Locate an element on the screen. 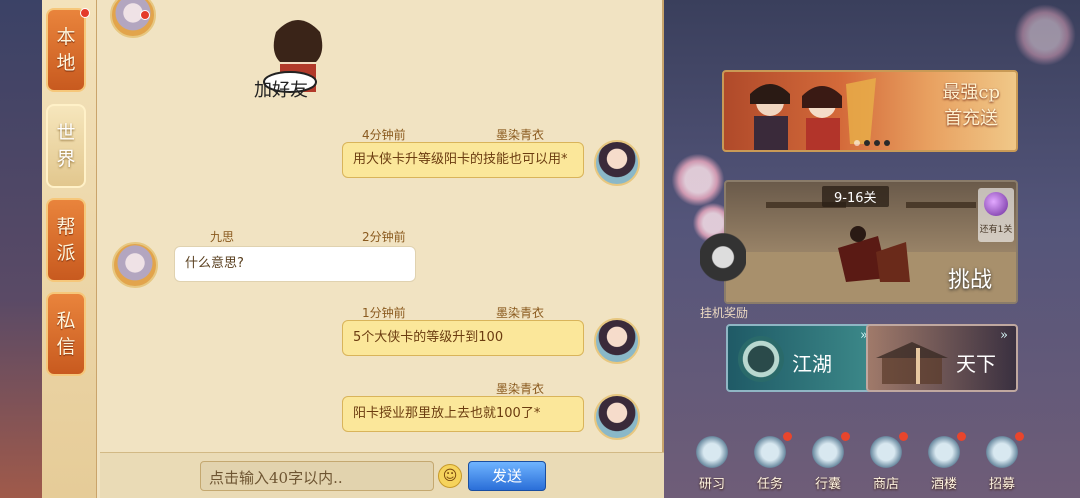 The height and width of the screenshot is (498, 1080). jianghu-button: 江湖 » is located at coordinates (802, 358).